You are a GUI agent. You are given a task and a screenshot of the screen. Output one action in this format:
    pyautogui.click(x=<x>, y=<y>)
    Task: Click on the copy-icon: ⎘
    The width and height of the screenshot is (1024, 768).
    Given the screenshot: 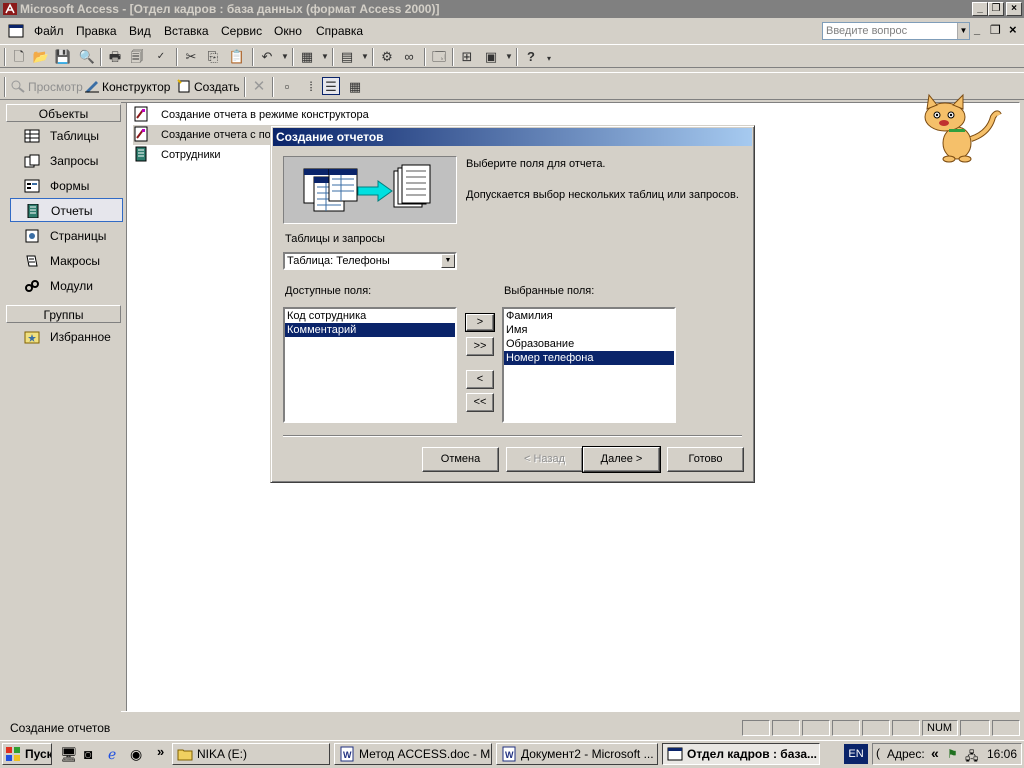 What is the action you would take?
    pyautogui.click(x=213, y=57)
    